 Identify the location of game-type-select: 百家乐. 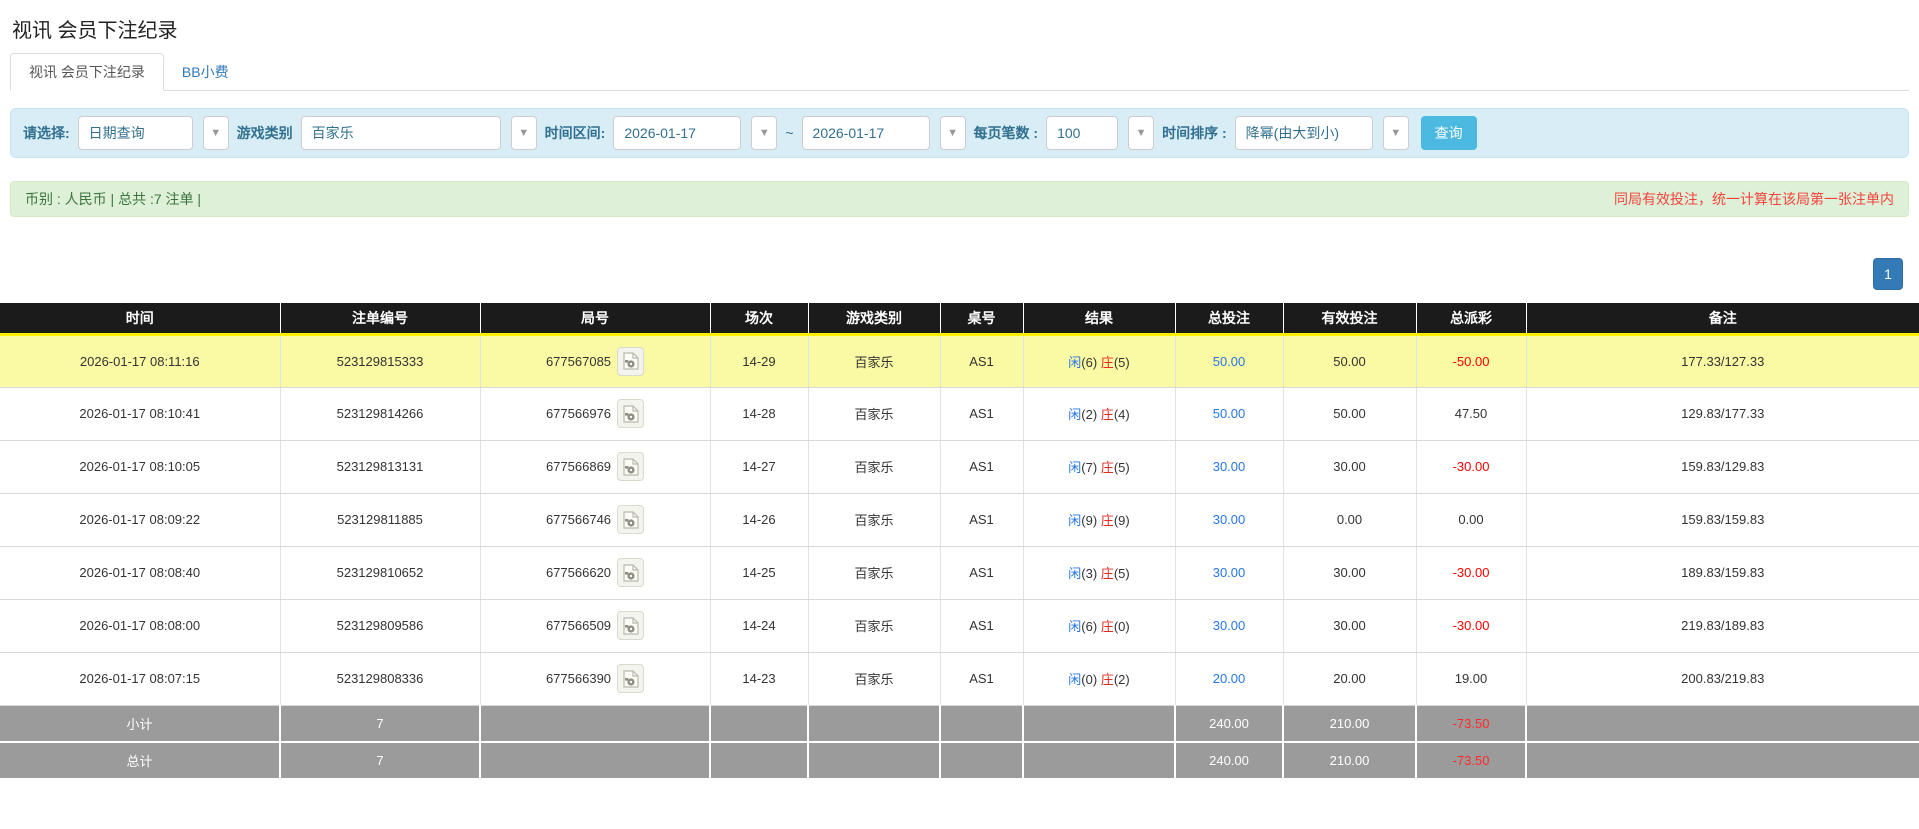
(400, 133).